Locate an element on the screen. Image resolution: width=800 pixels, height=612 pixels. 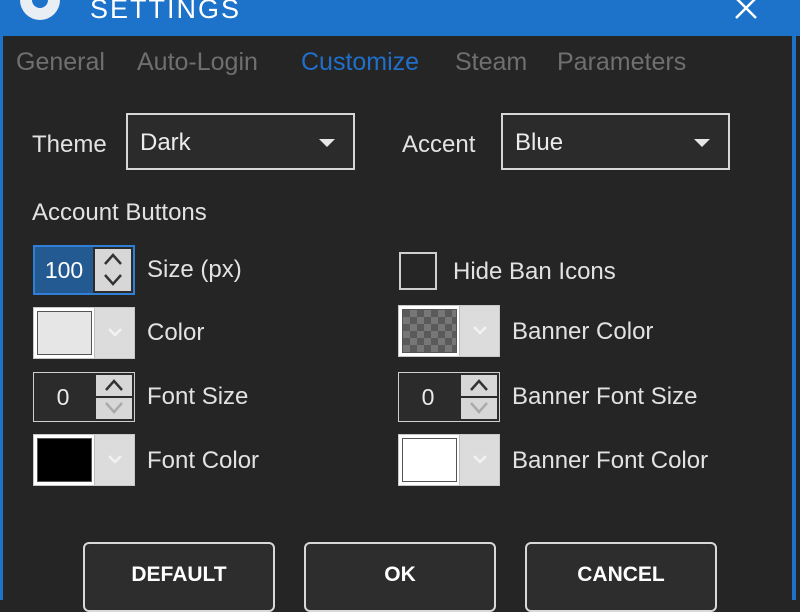
close-icon is located at coordinates (746, 13).